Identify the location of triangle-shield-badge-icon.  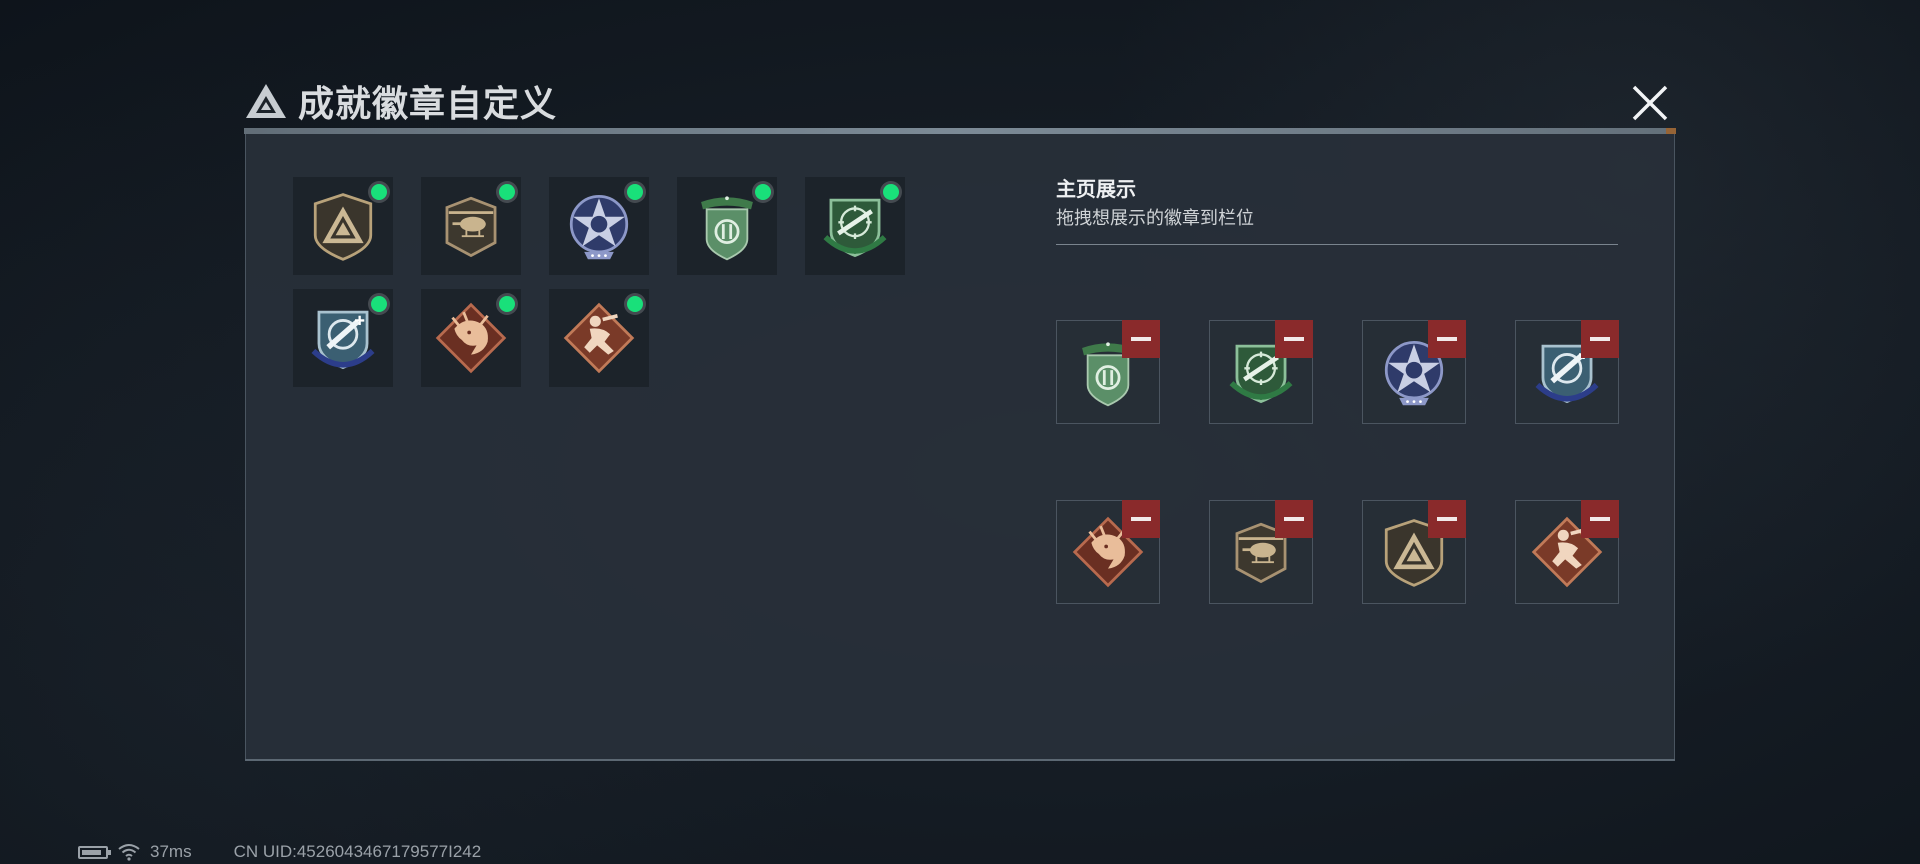
(343, 226).